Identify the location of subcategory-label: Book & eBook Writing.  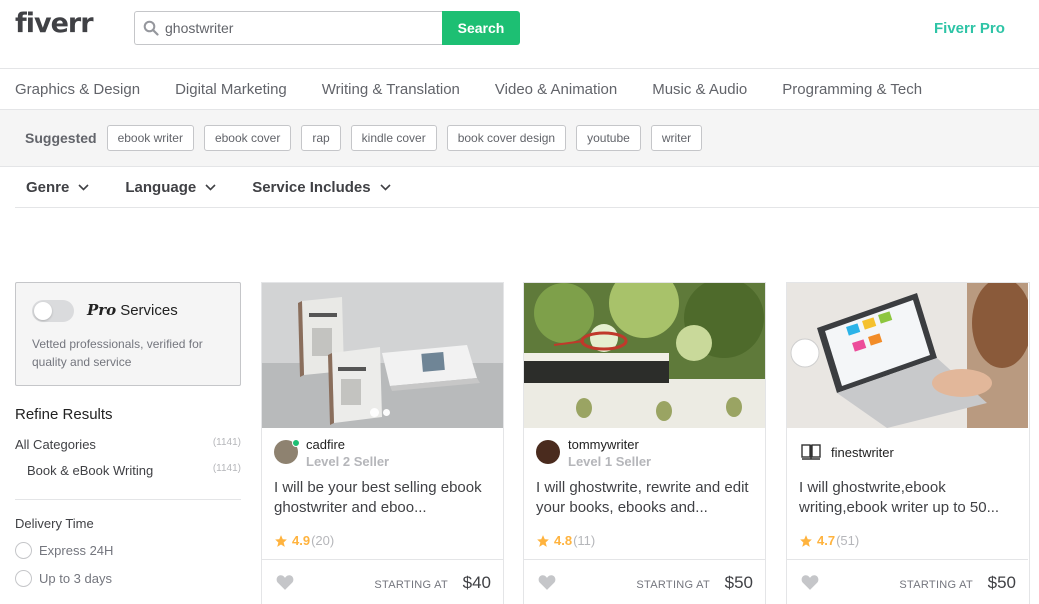
(90, 470).